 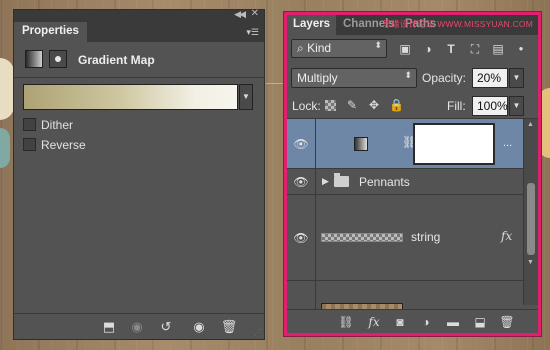 What do you see at coordinates (246, 97) in the screenshot?
I see `gradient-dropdown-icon: ▼` at bounding box center [246, 97].